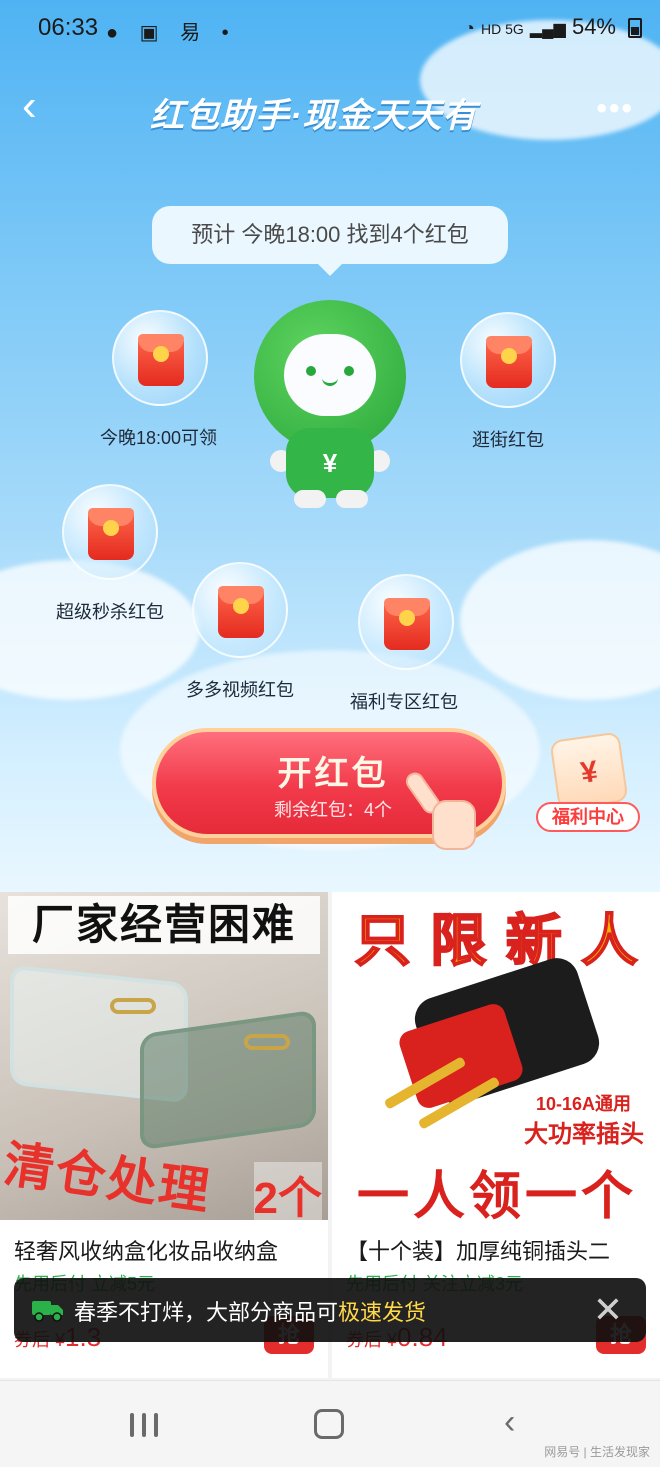 The width and height of the screenshot is (660, 1467). I want to click on status-right: ◔ HD 5G ▂▄▆ 54%, so click(540, 27).